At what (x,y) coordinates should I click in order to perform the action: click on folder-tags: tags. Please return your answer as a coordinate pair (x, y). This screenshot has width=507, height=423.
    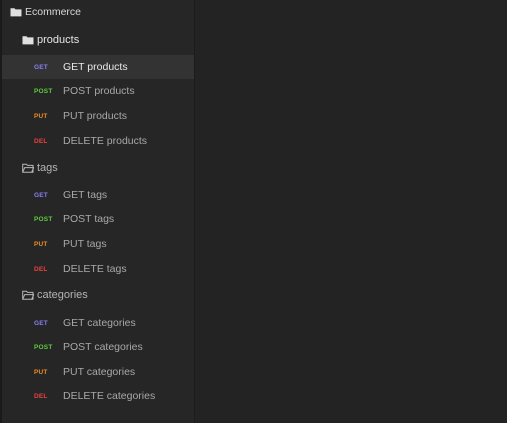
    Looking at the image, I should click on (98, 168).